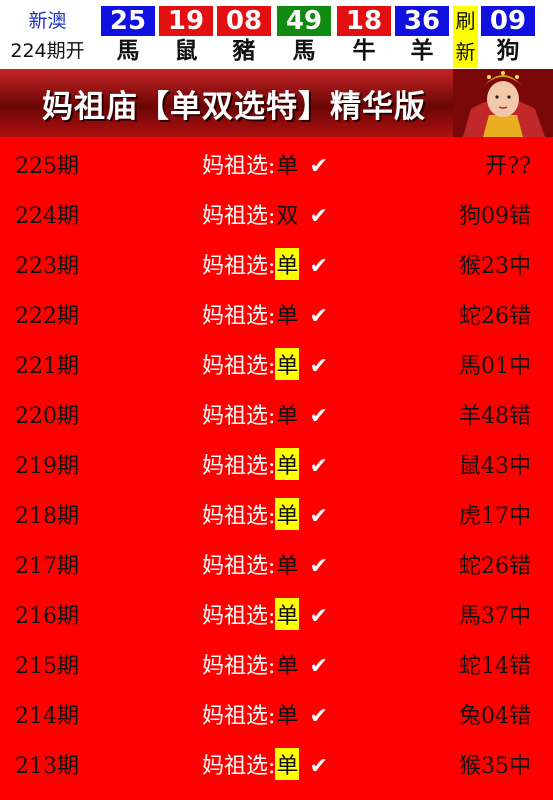 Image resolution: width=553 pixels, height=800 pixels. Describe the element at coordinates (508, 51) in the screenshot. I see `ball-zodiac: 狗` at that location.